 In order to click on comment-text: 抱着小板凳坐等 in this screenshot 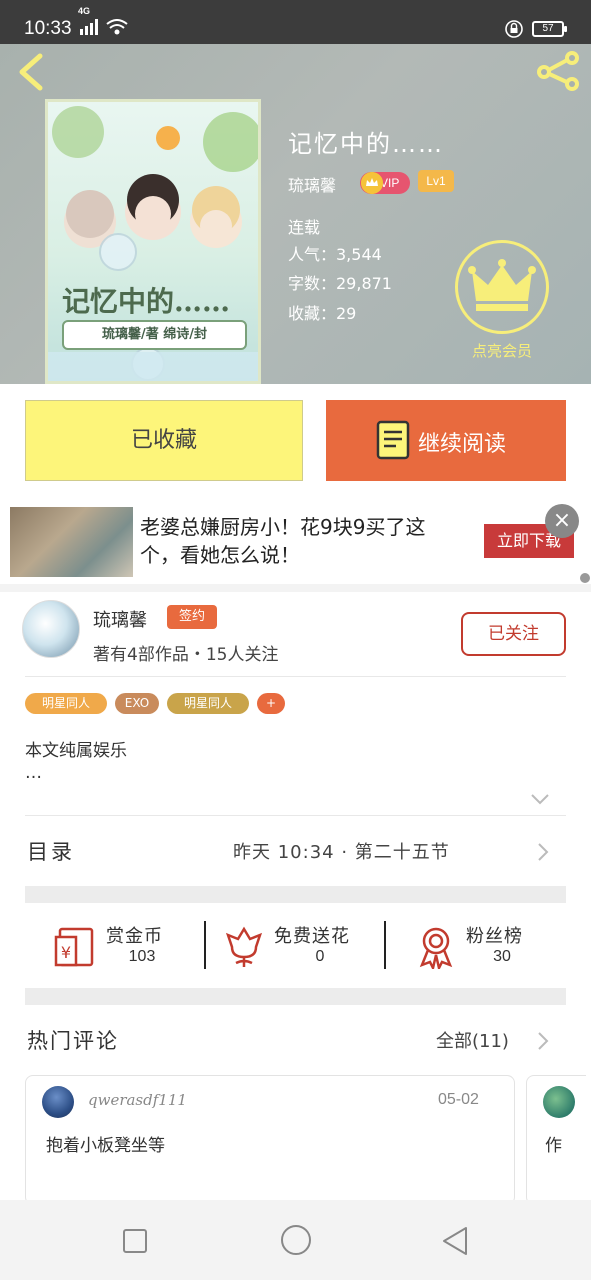, I will do `click(105, 1146)`.